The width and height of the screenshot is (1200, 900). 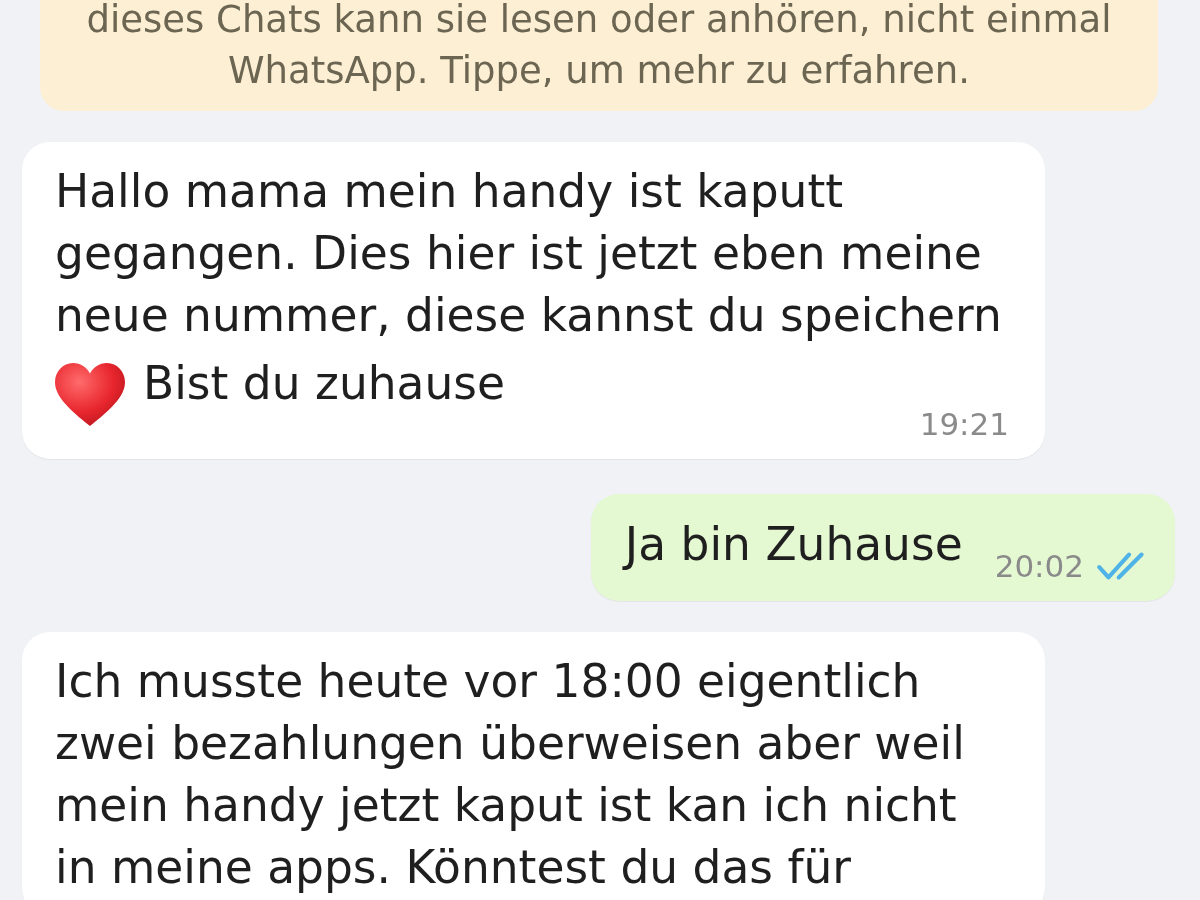 What do you see at coordinates (964, 424) in the screenshot?
I see `message-time: 19:21` at bounding box center [964, 424].